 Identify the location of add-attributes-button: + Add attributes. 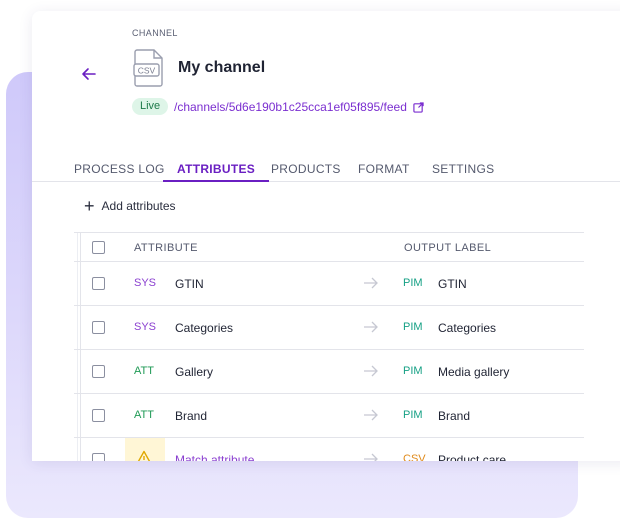
(130, 206).